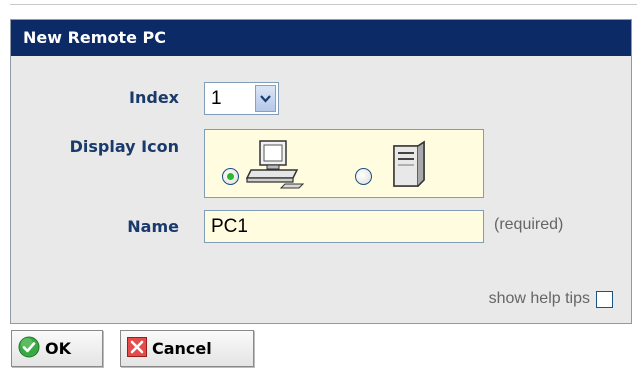  I want to click on ok-label: OK, so click(58, 348).